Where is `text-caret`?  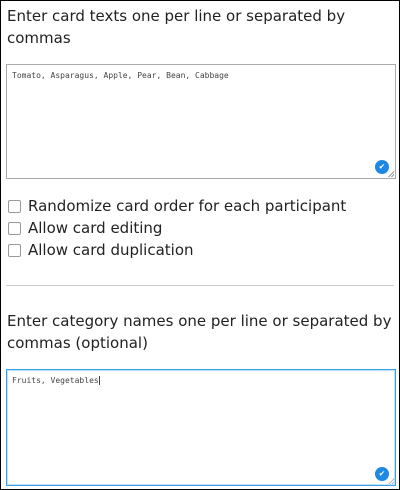
text-caret is located at coordinates (99, 380).